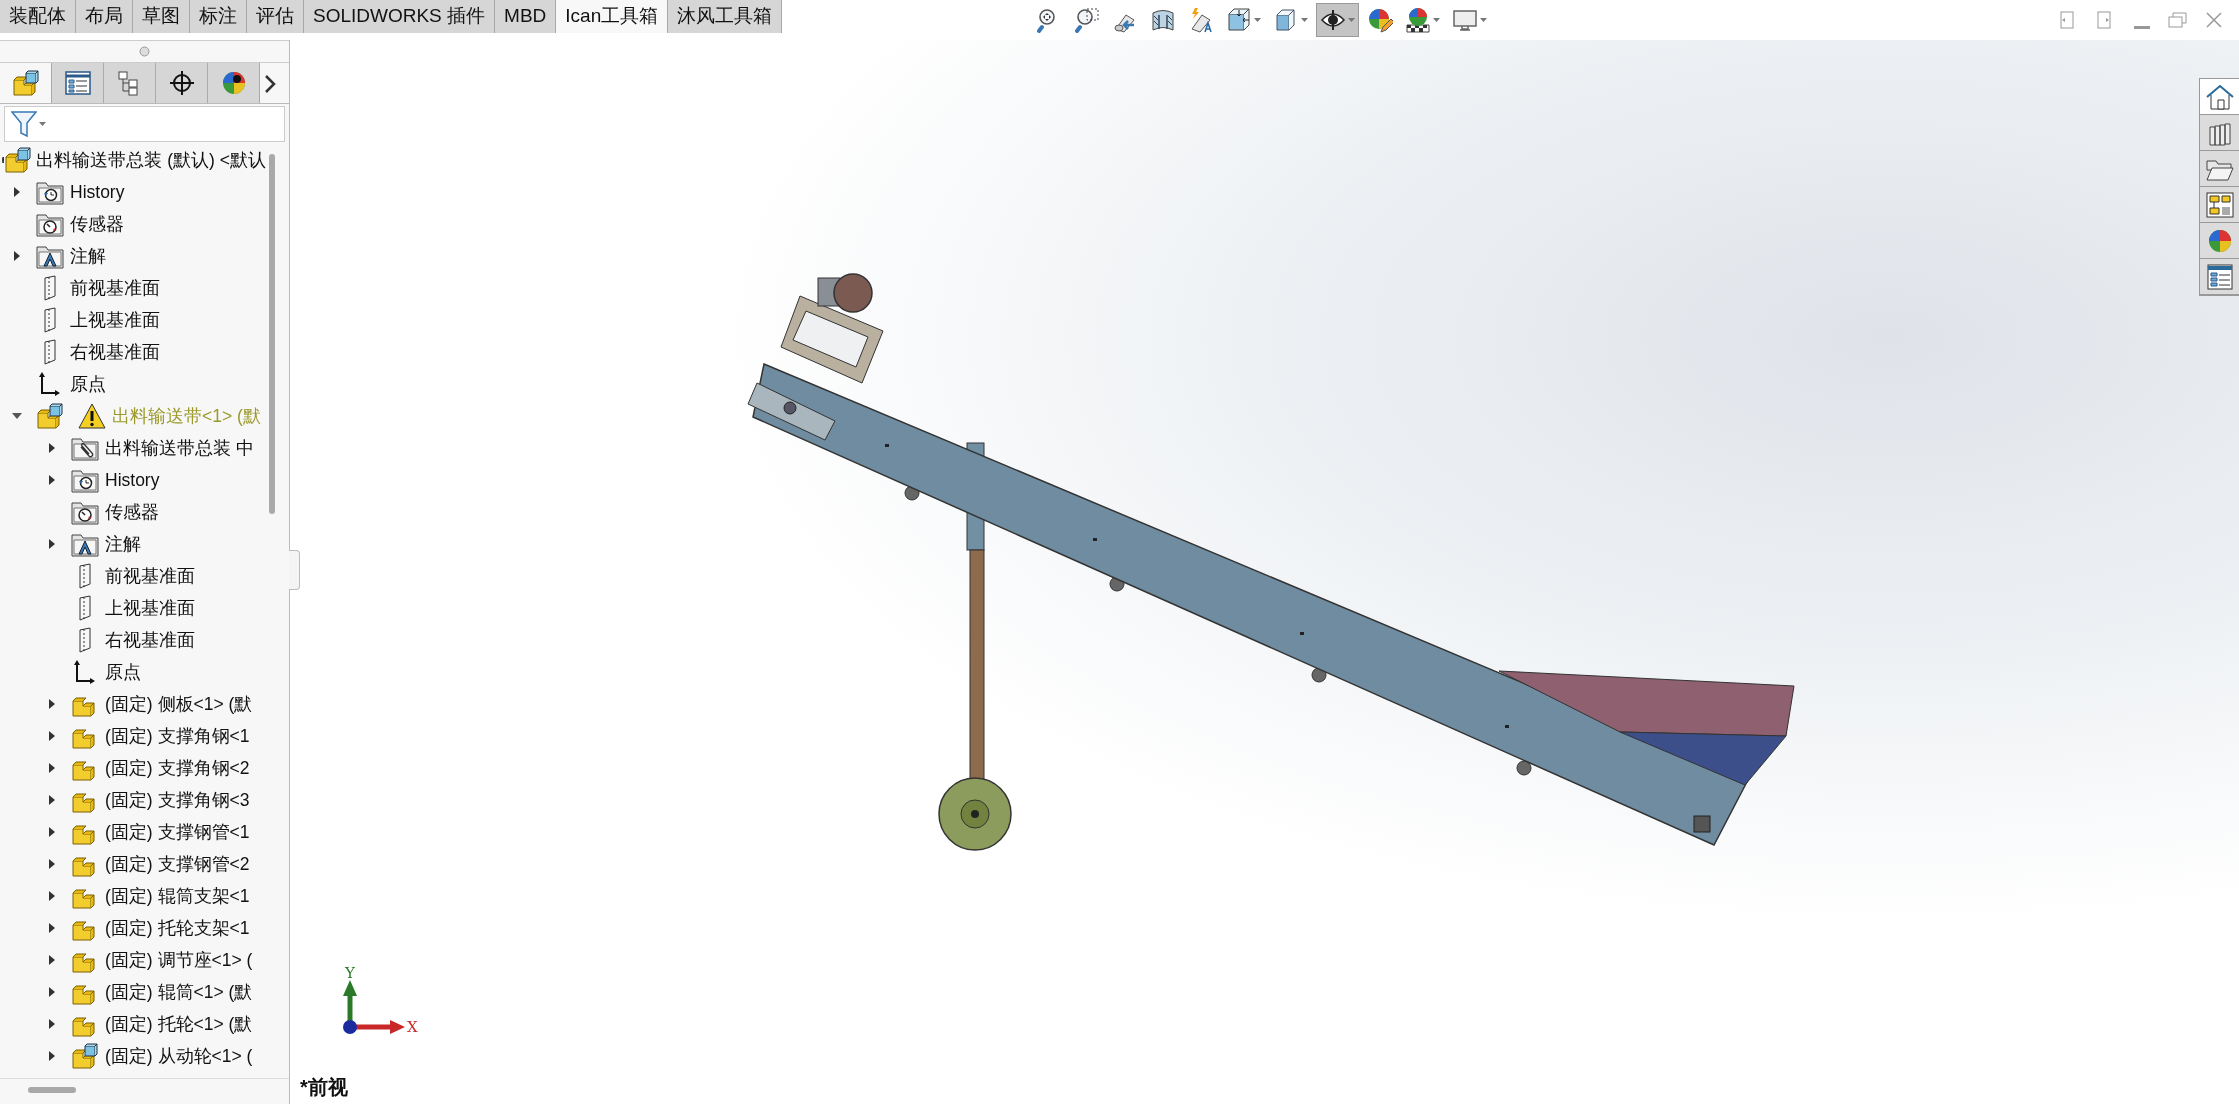 The width and height of the screenshot is (2239, 1104). I want to click on tree-item: (固定) 托轮<1> (默, so click(133, 1024).